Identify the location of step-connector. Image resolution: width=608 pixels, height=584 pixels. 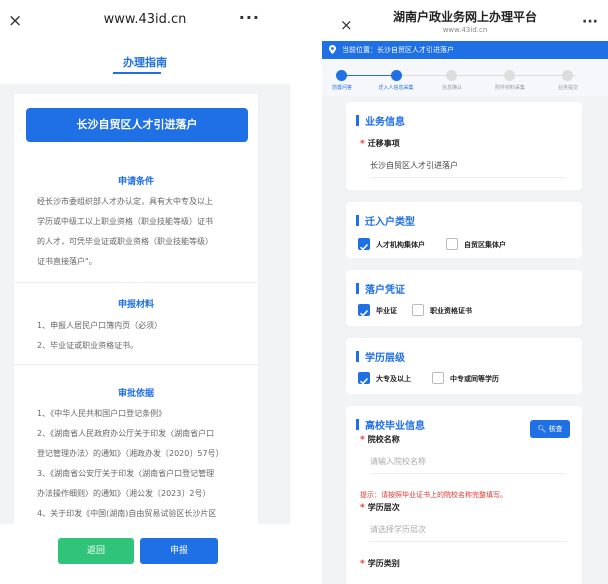
(486, 75).